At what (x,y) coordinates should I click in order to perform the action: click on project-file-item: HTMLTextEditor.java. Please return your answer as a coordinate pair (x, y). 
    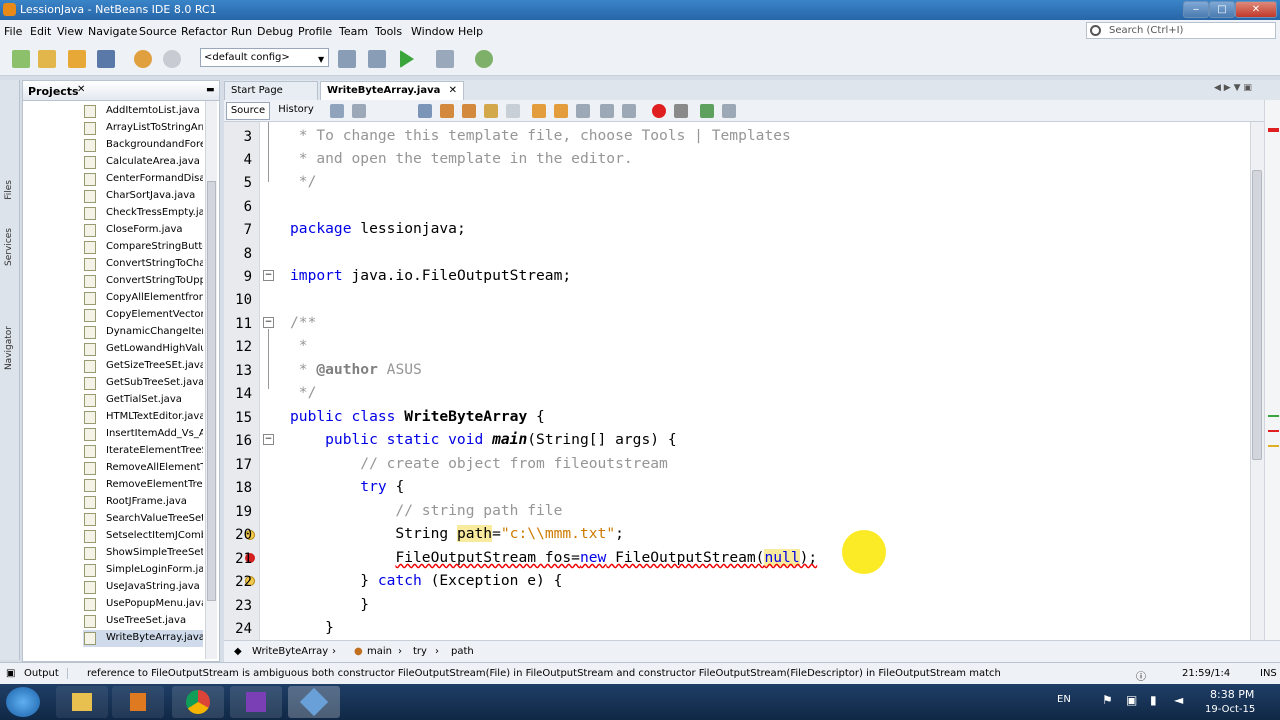
    Looking at the image, I should click on (143, 417).